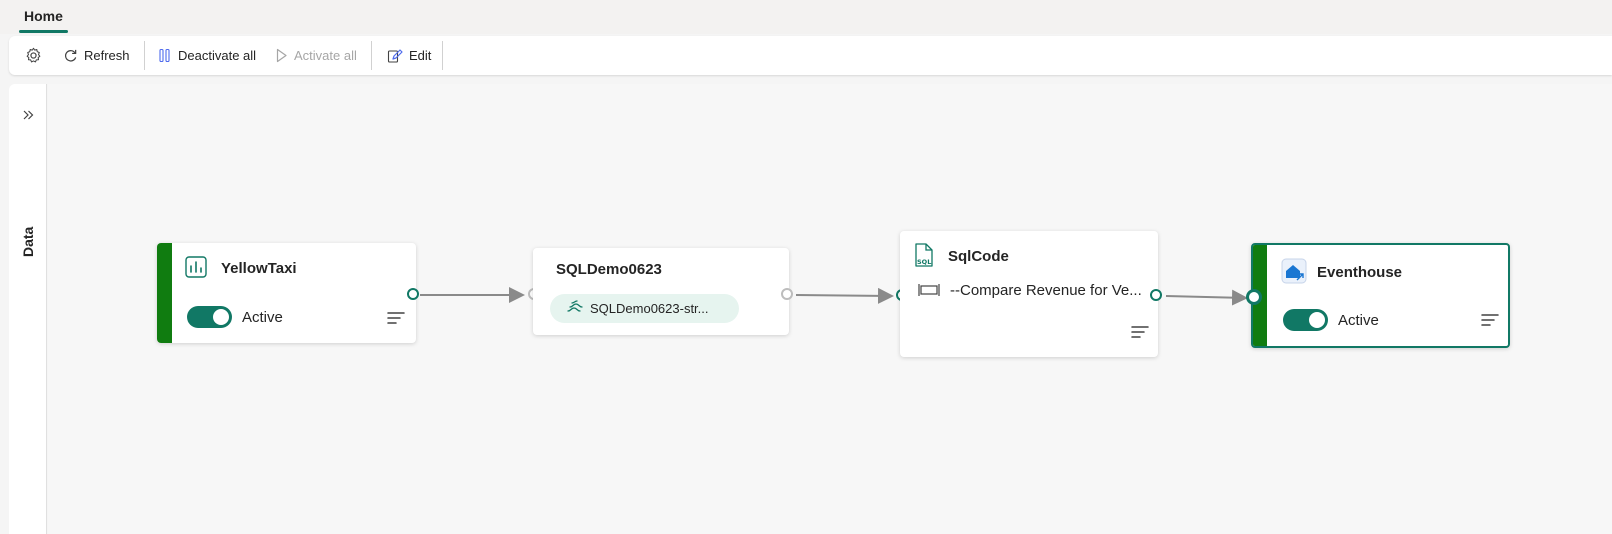 The height and width of the screenshot is (534, 1612). What do you see at coordinates (325, 55) in the screenshot?
I see `activate-all-label: Activate all` at bounding box center [325, 55].